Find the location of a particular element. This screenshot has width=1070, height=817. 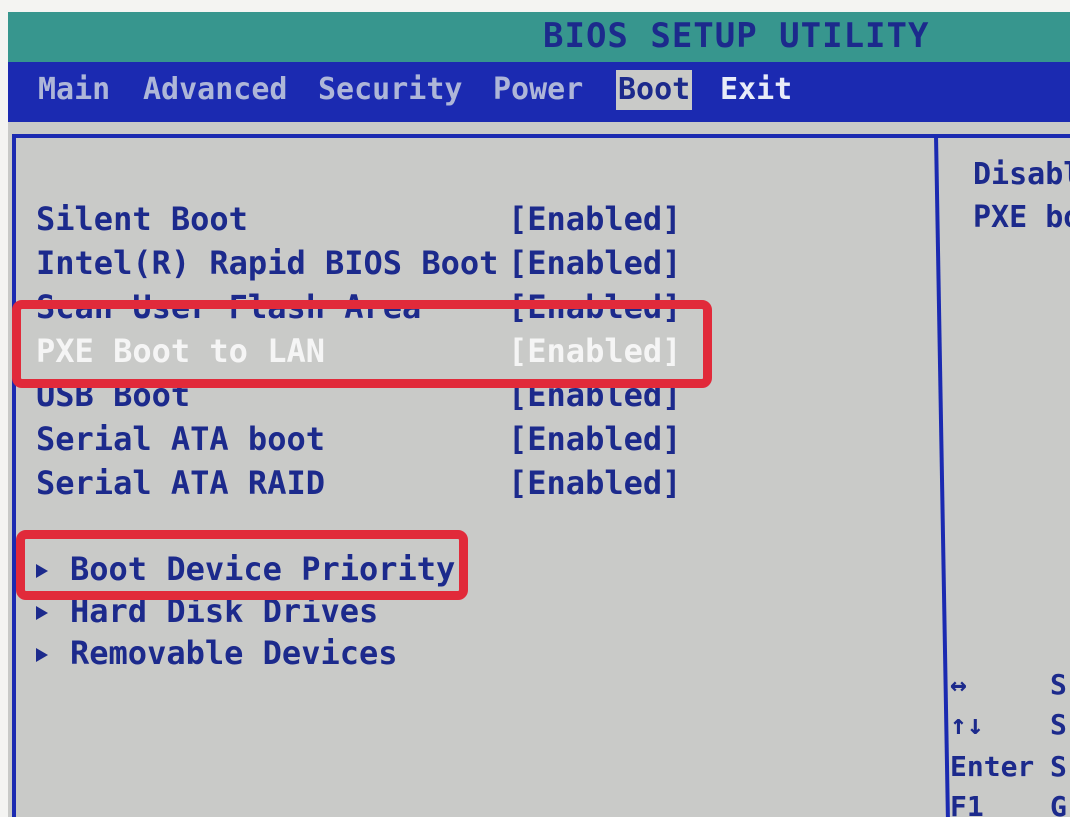

submenu-hard-disk-drives: Hard Disk Drives is located at coordinates (207, 611).